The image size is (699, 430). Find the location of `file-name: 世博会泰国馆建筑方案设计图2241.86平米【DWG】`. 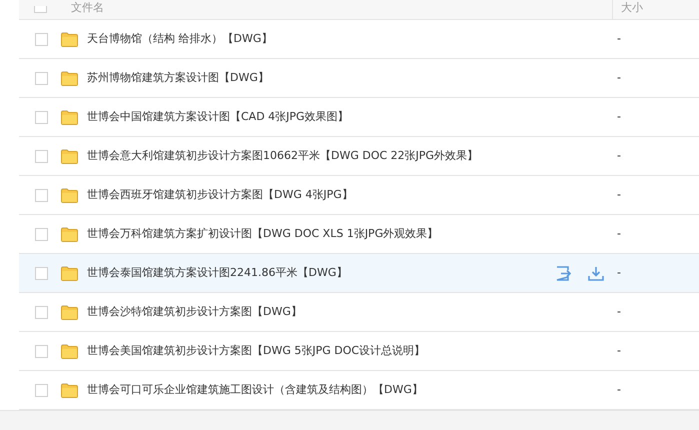

file-name: 世博会泰国馆建筑方案设计图2241.86平米【DWG】 is located at coordinates (319, 273).